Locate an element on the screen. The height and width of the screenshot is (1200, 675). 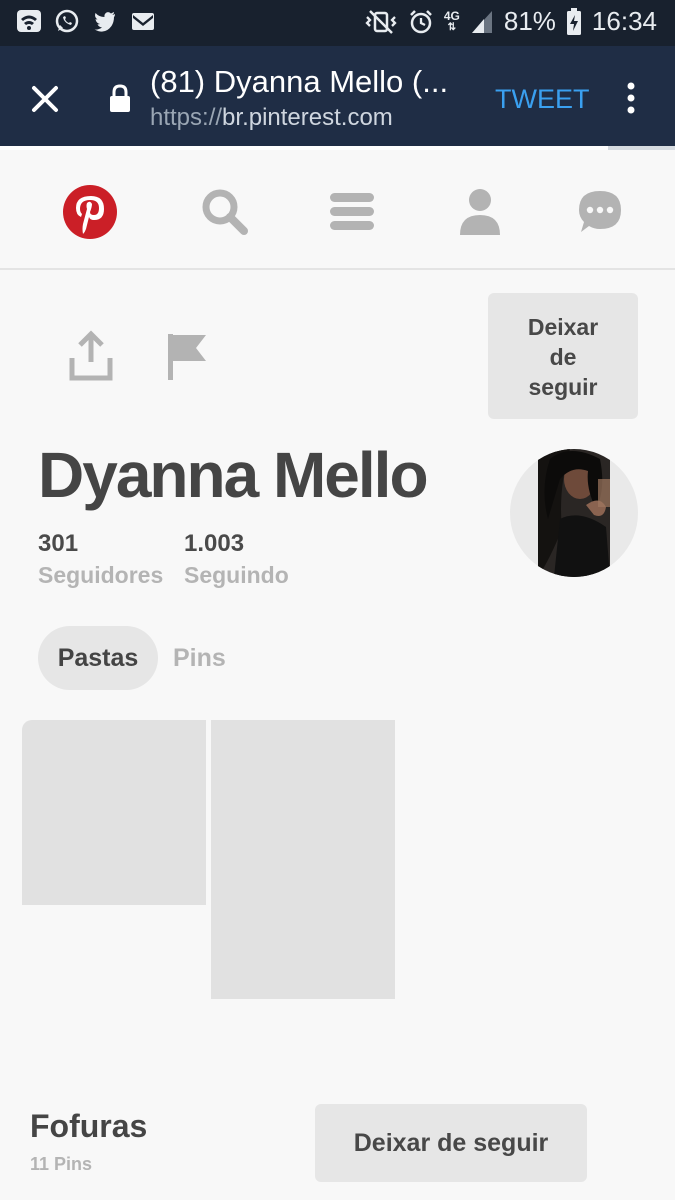
avatar-photo is located at coordinates (574, 513).